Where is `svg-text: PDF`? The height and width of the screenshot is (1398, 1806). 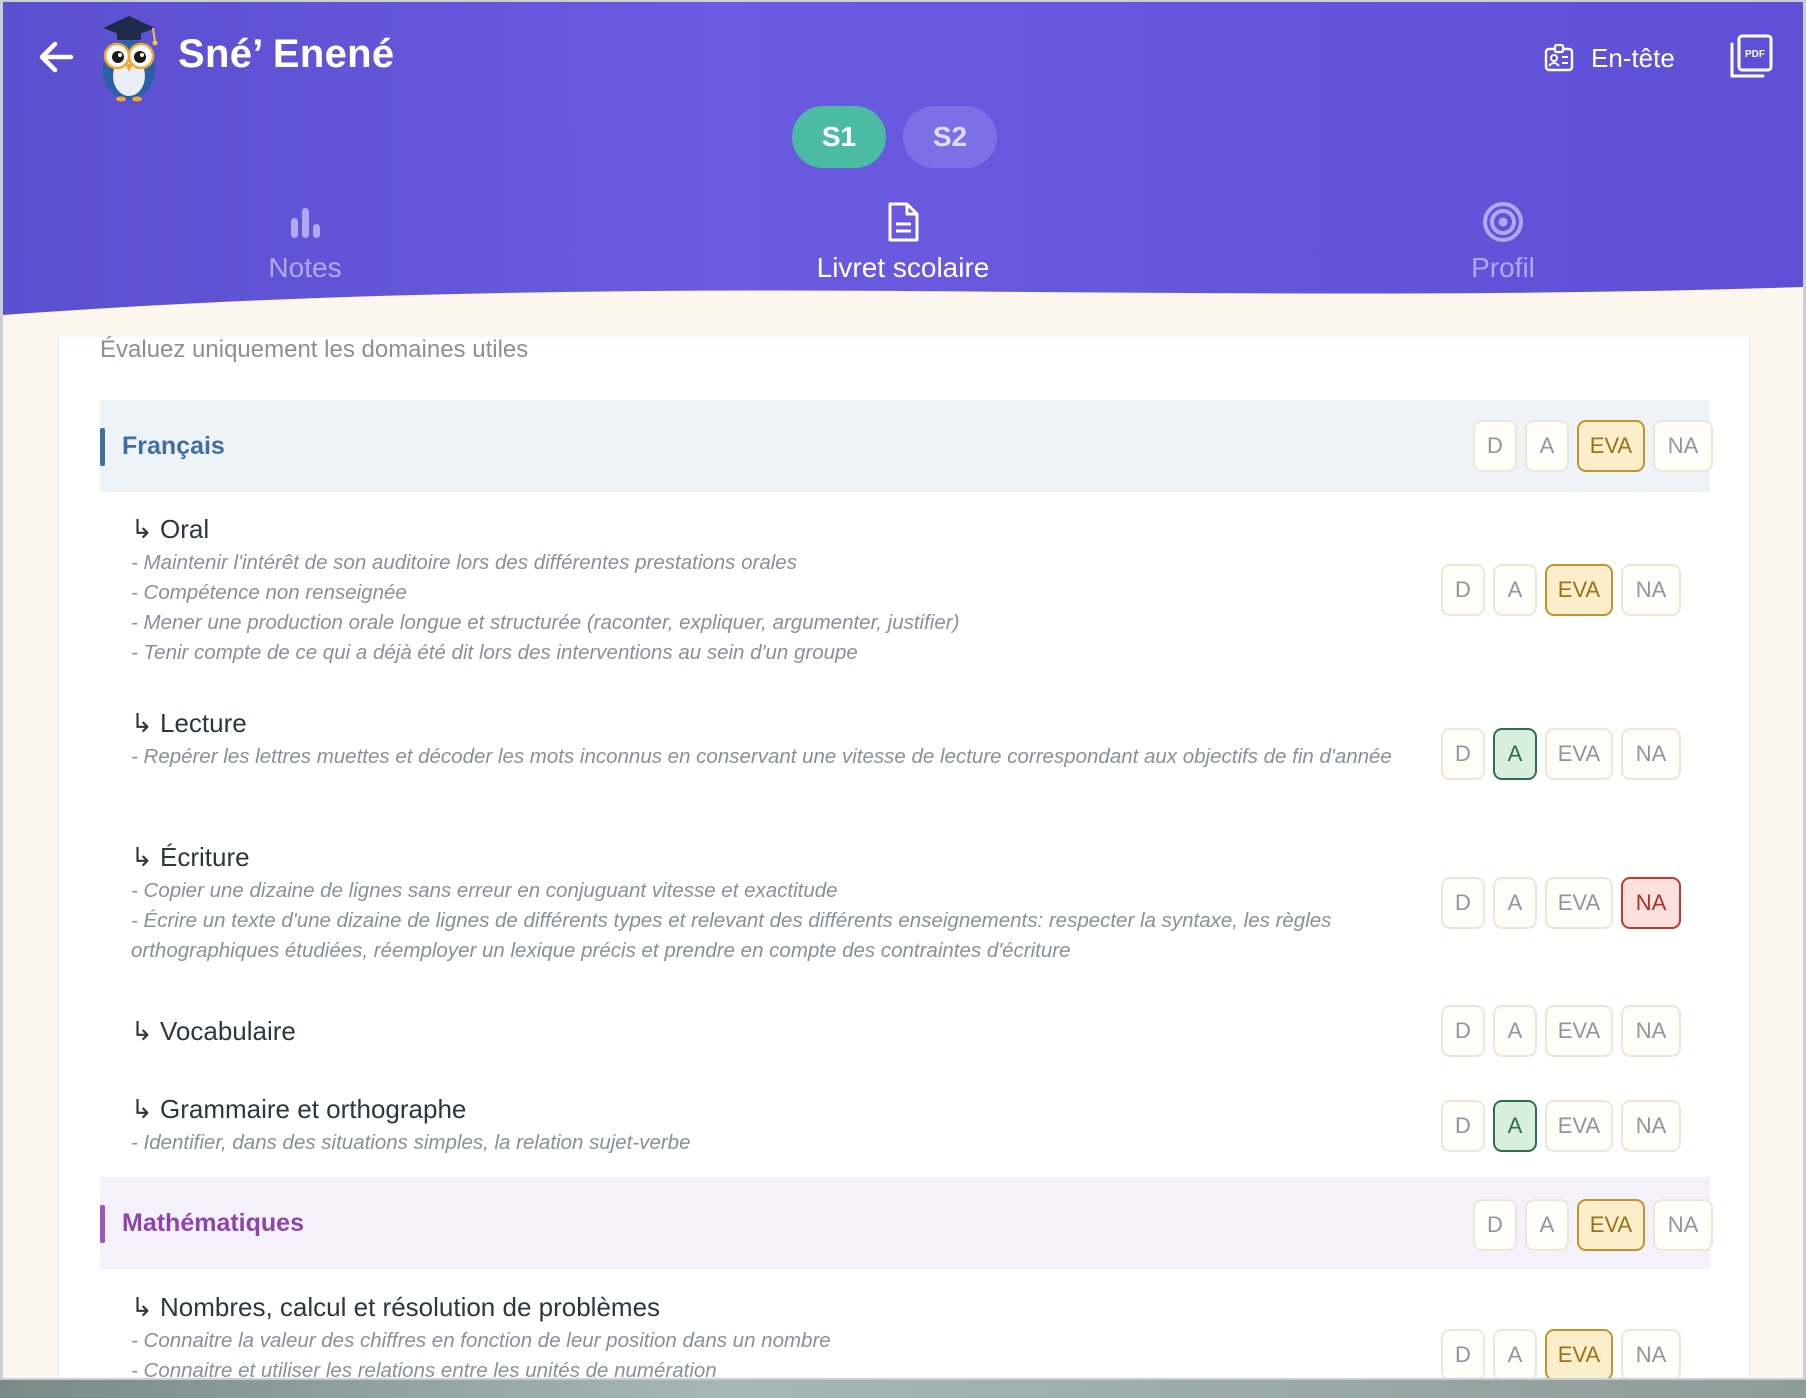
svg-text: PDF is located at coordinates (1755, 54).